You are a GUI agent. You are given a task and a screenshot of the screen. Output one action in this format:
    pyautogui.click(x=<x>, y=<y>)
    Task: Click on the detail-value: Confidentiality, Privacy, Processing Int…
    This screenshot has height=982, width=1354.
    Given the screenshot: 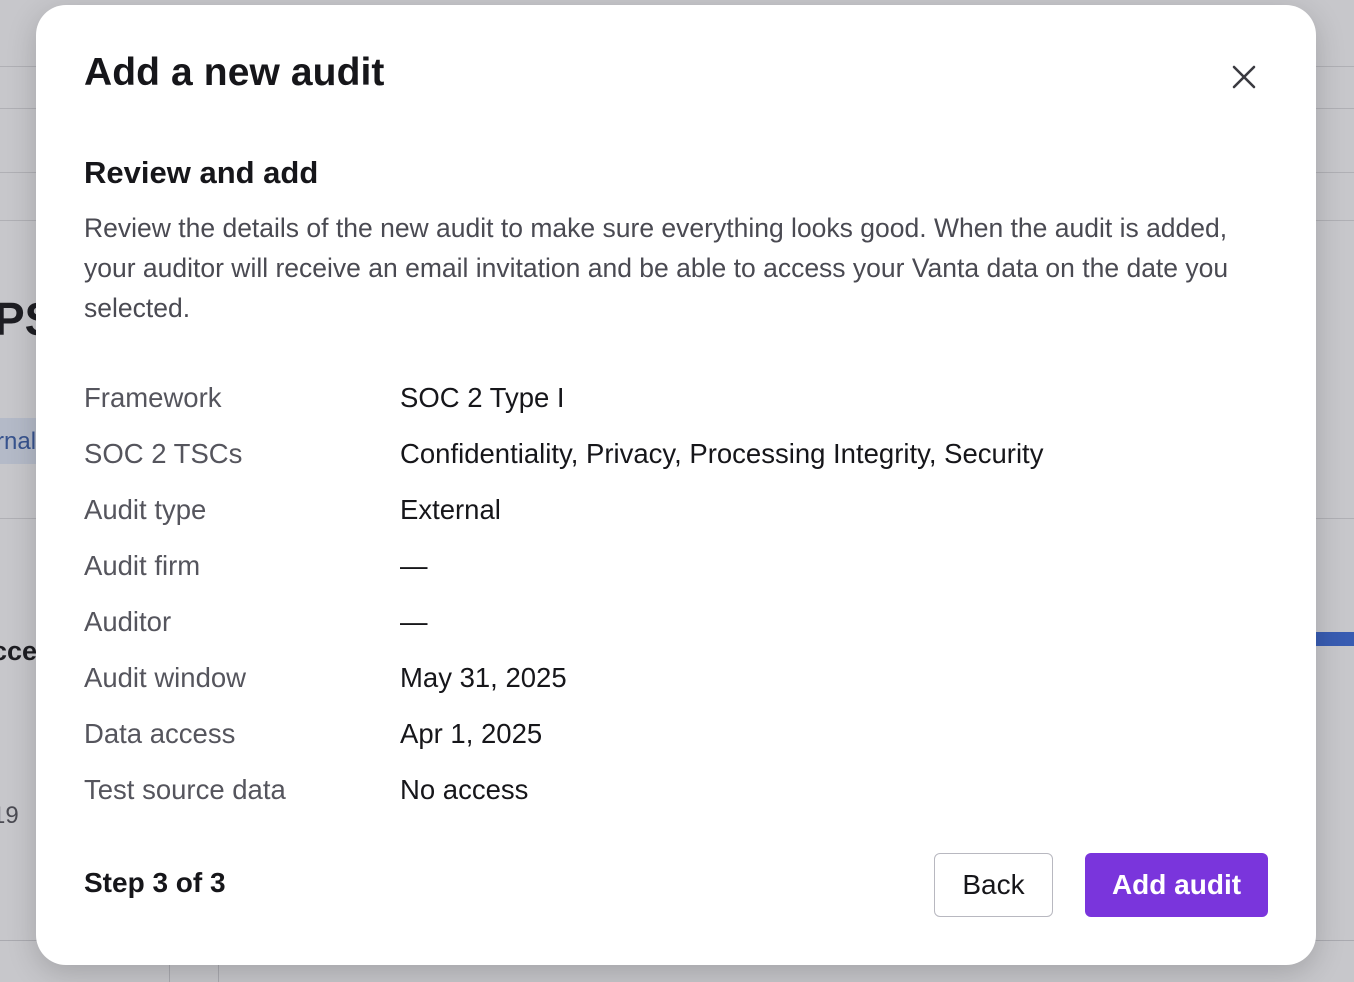 What is the action you would take?
    pyautogui.click(x=722, y=453)
    